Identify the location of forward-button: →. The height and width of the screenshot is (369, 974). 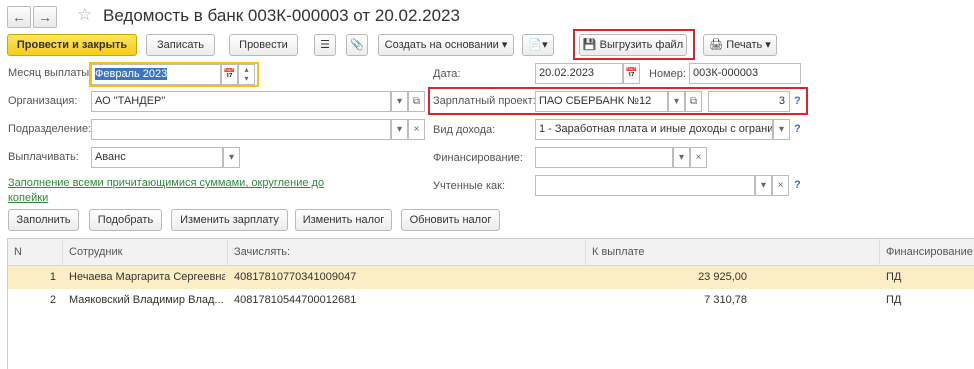
(45, 17).